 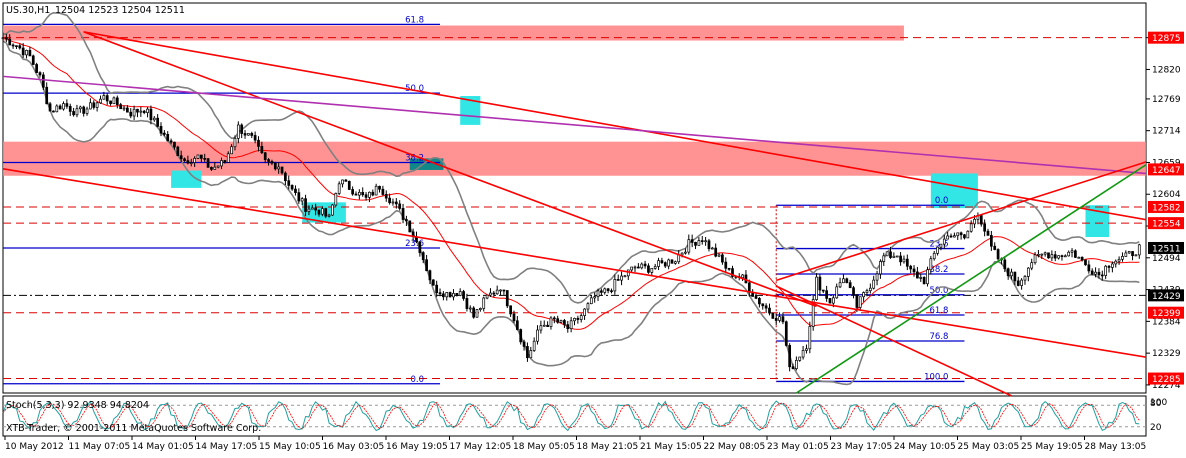 I want to click on time-axis-label: 15 May 10:05, so click(x=290, y=447).